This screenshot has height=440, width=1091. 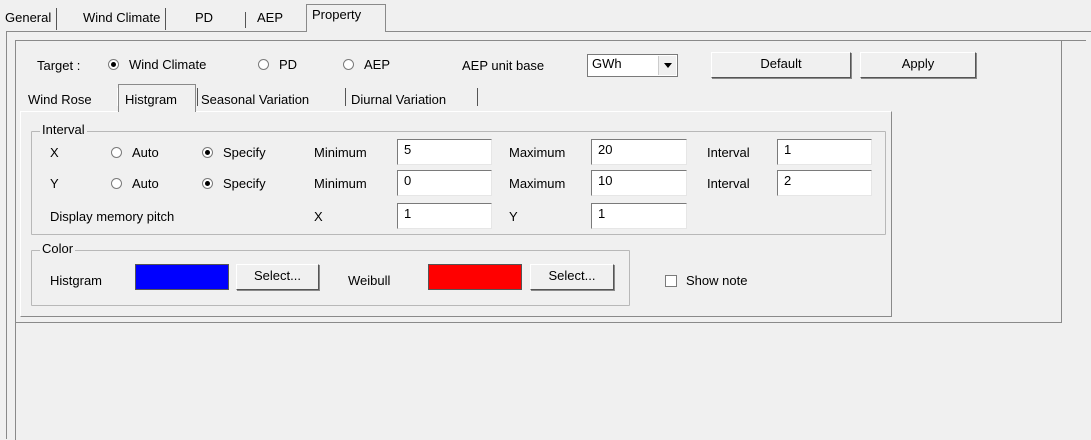 I want to click on tab-histgram-active: Histgram, so click(x=157, y=98).